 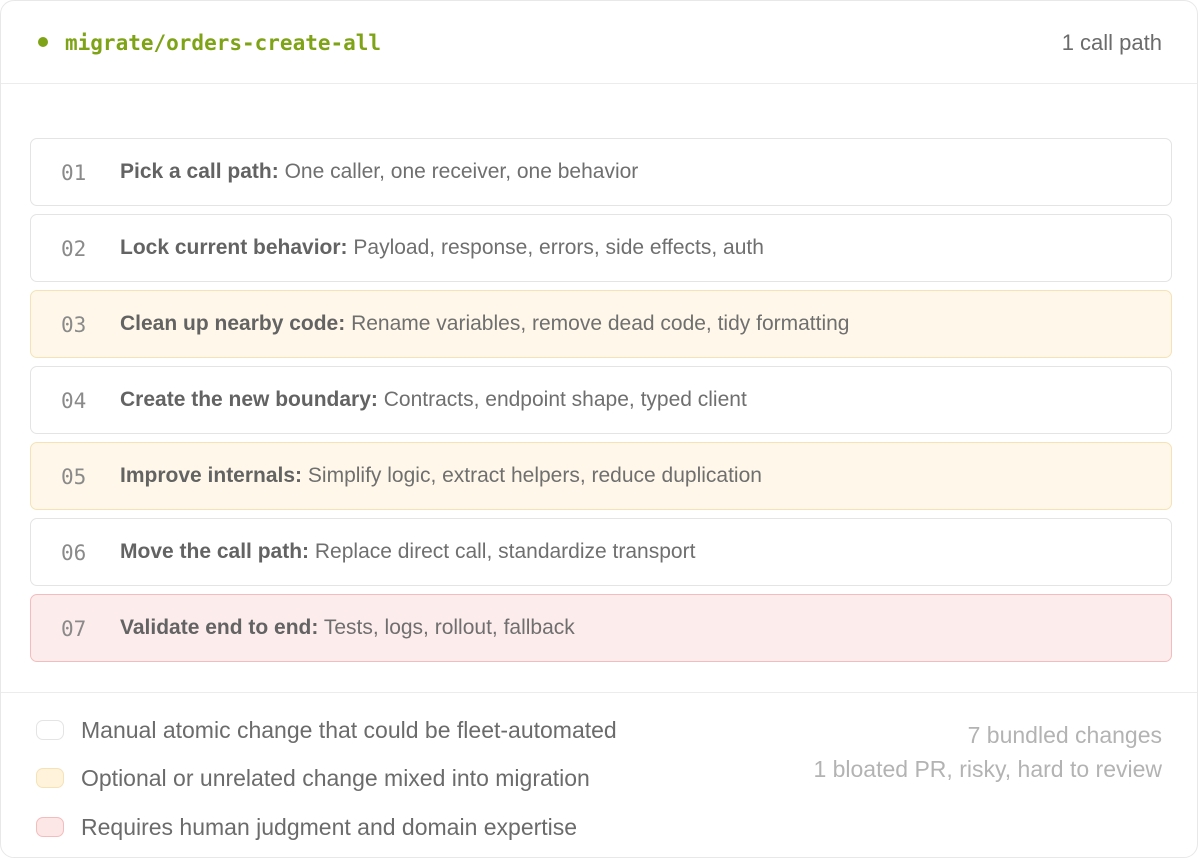 I want to click on call-path-count: 1 call path, so click(x=1111, y=42).